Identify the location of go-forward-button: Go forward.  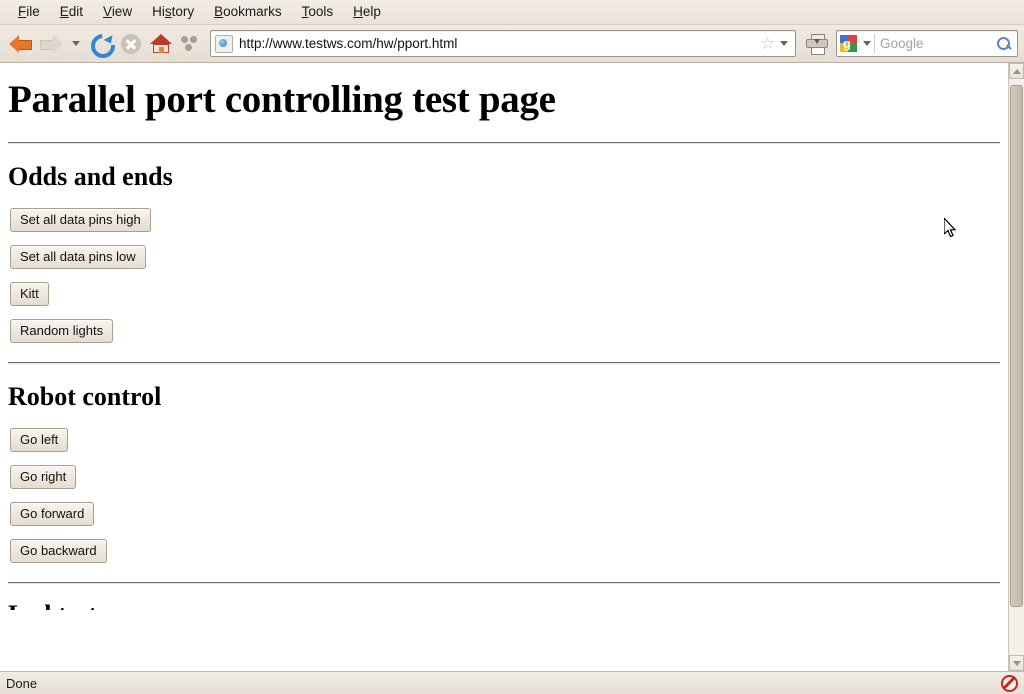
(52, 514).